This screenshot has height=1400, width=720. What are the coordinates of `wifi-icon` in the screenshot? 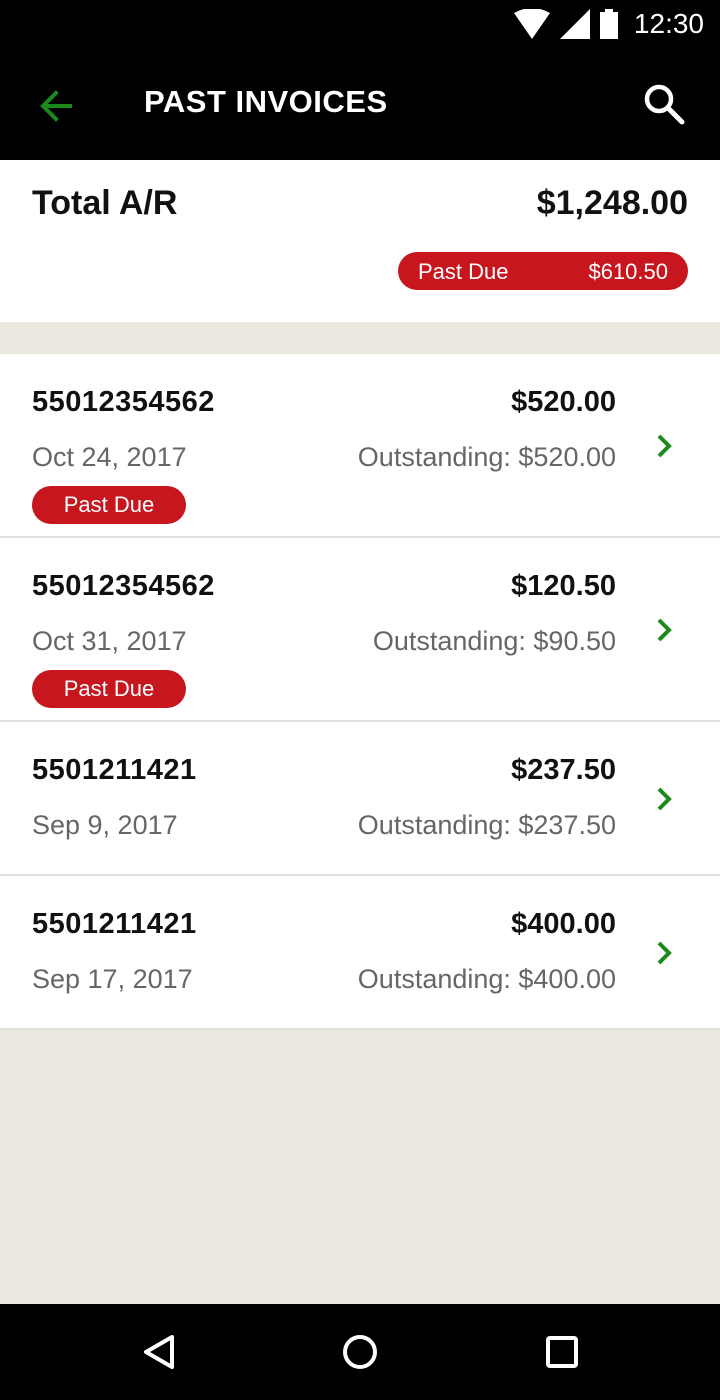 It's located at (531, 24).